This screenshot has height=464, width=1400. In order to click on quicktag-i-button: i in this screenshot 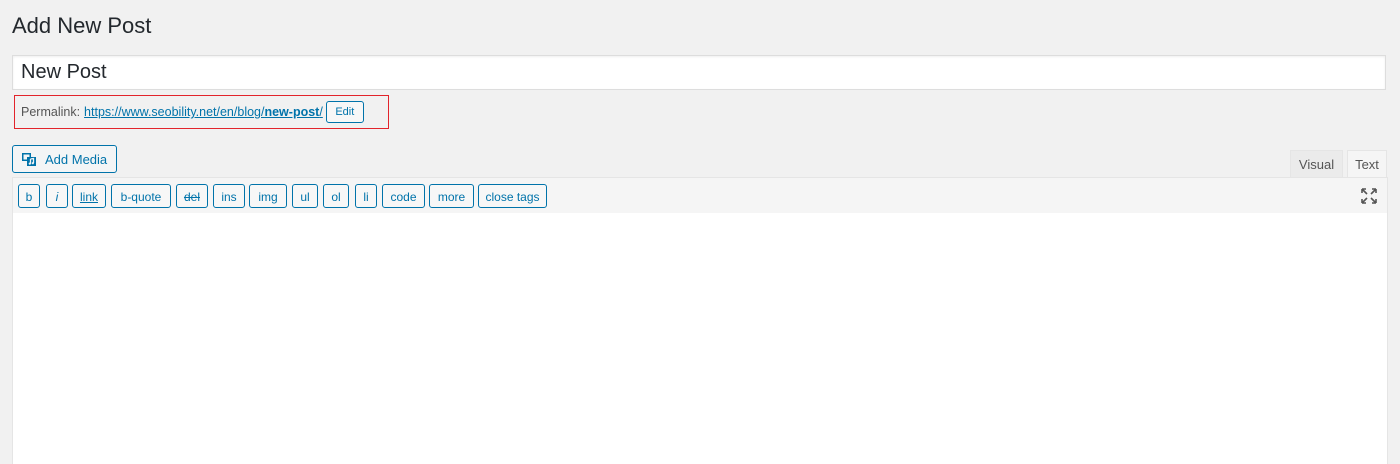, I will do `click(57, 196)`.